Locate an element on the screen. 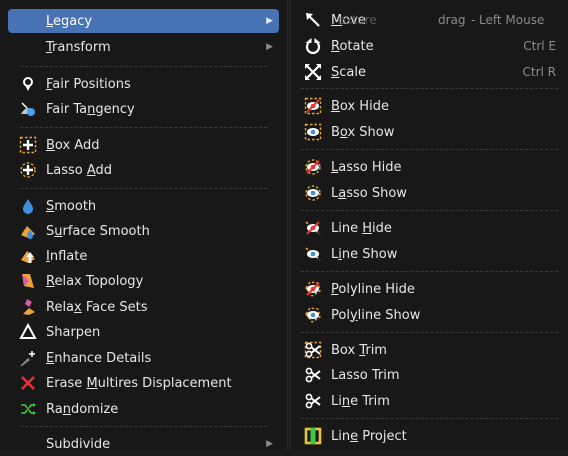  submenu-item-box-hide: Box Hide is located at coordinates (429, 106).